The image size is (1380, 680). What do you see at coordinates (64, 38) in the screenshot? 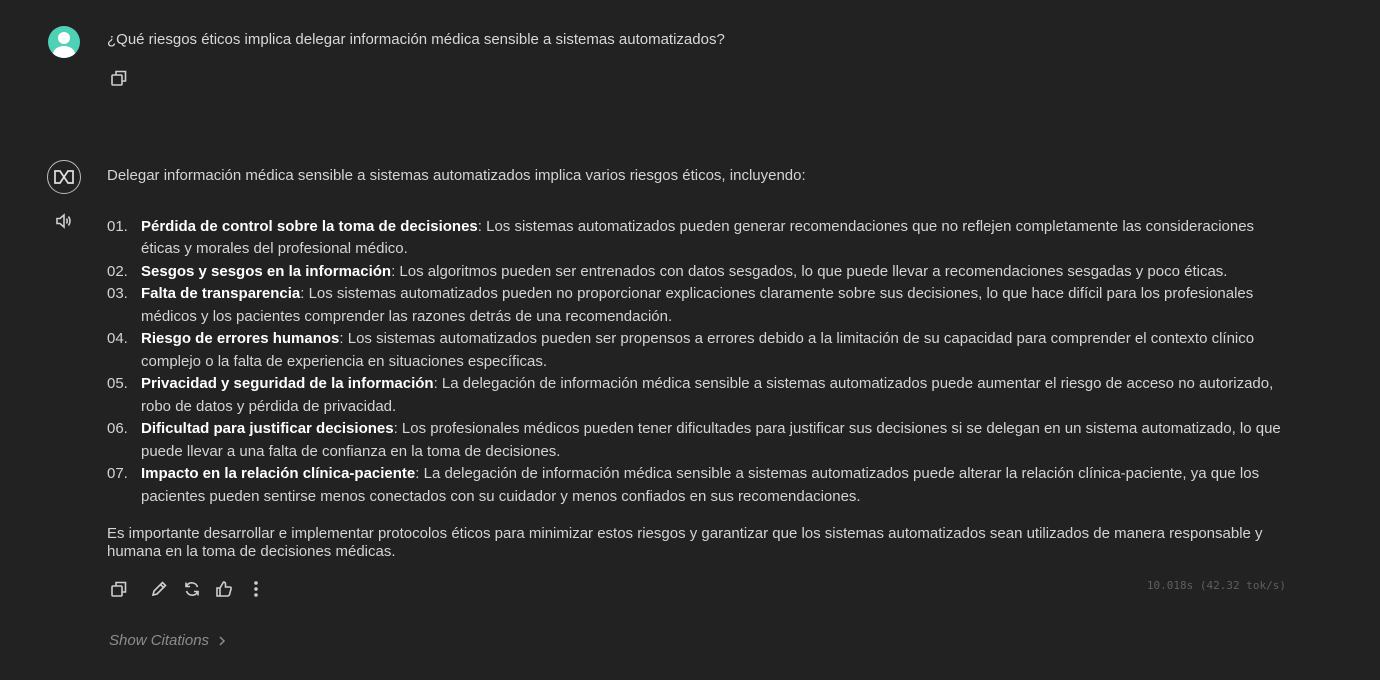
I see `avatar-head-shape` at bounding box center [64, 38].